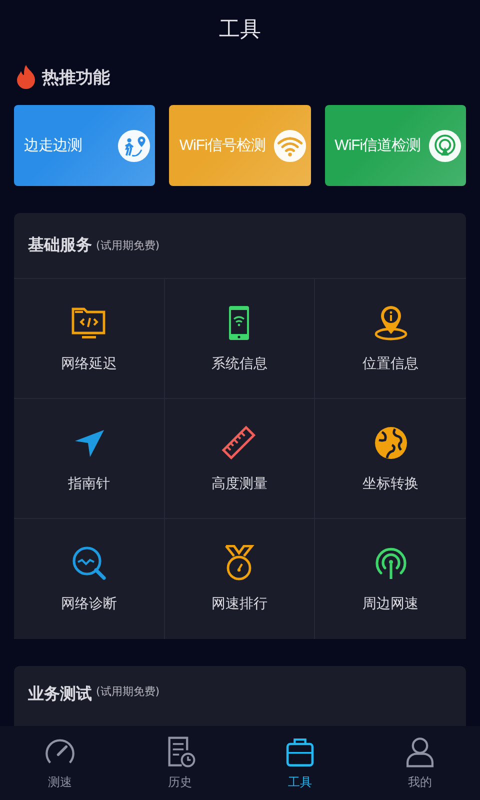  I want to click on tool-item: 网络诊断, so click(89, 579).